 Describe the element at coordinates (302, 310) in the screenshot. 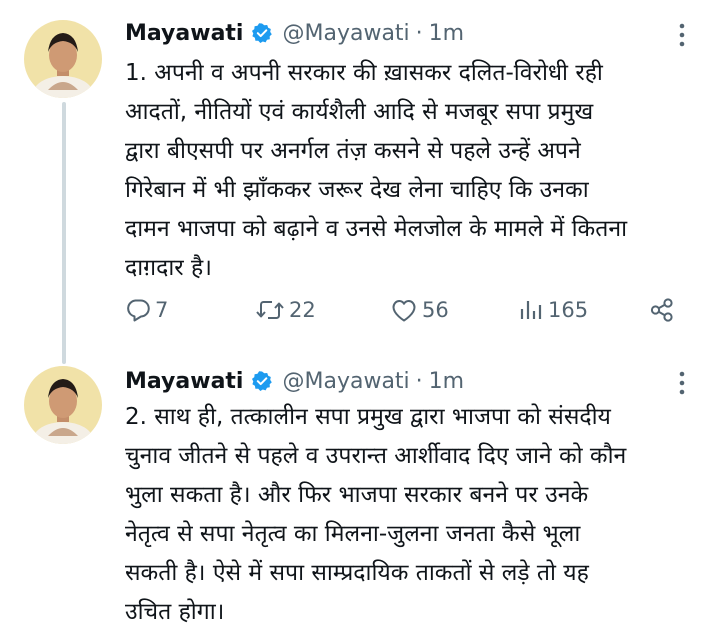

I see `retweet-count: 22` at that location.